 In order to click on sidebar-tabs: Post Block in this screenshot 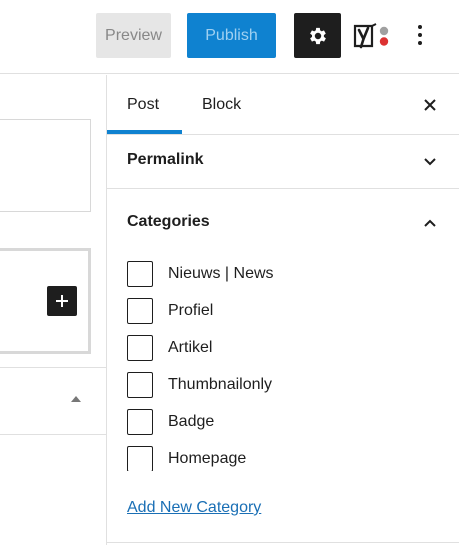, I will do `click(283, 105)`.